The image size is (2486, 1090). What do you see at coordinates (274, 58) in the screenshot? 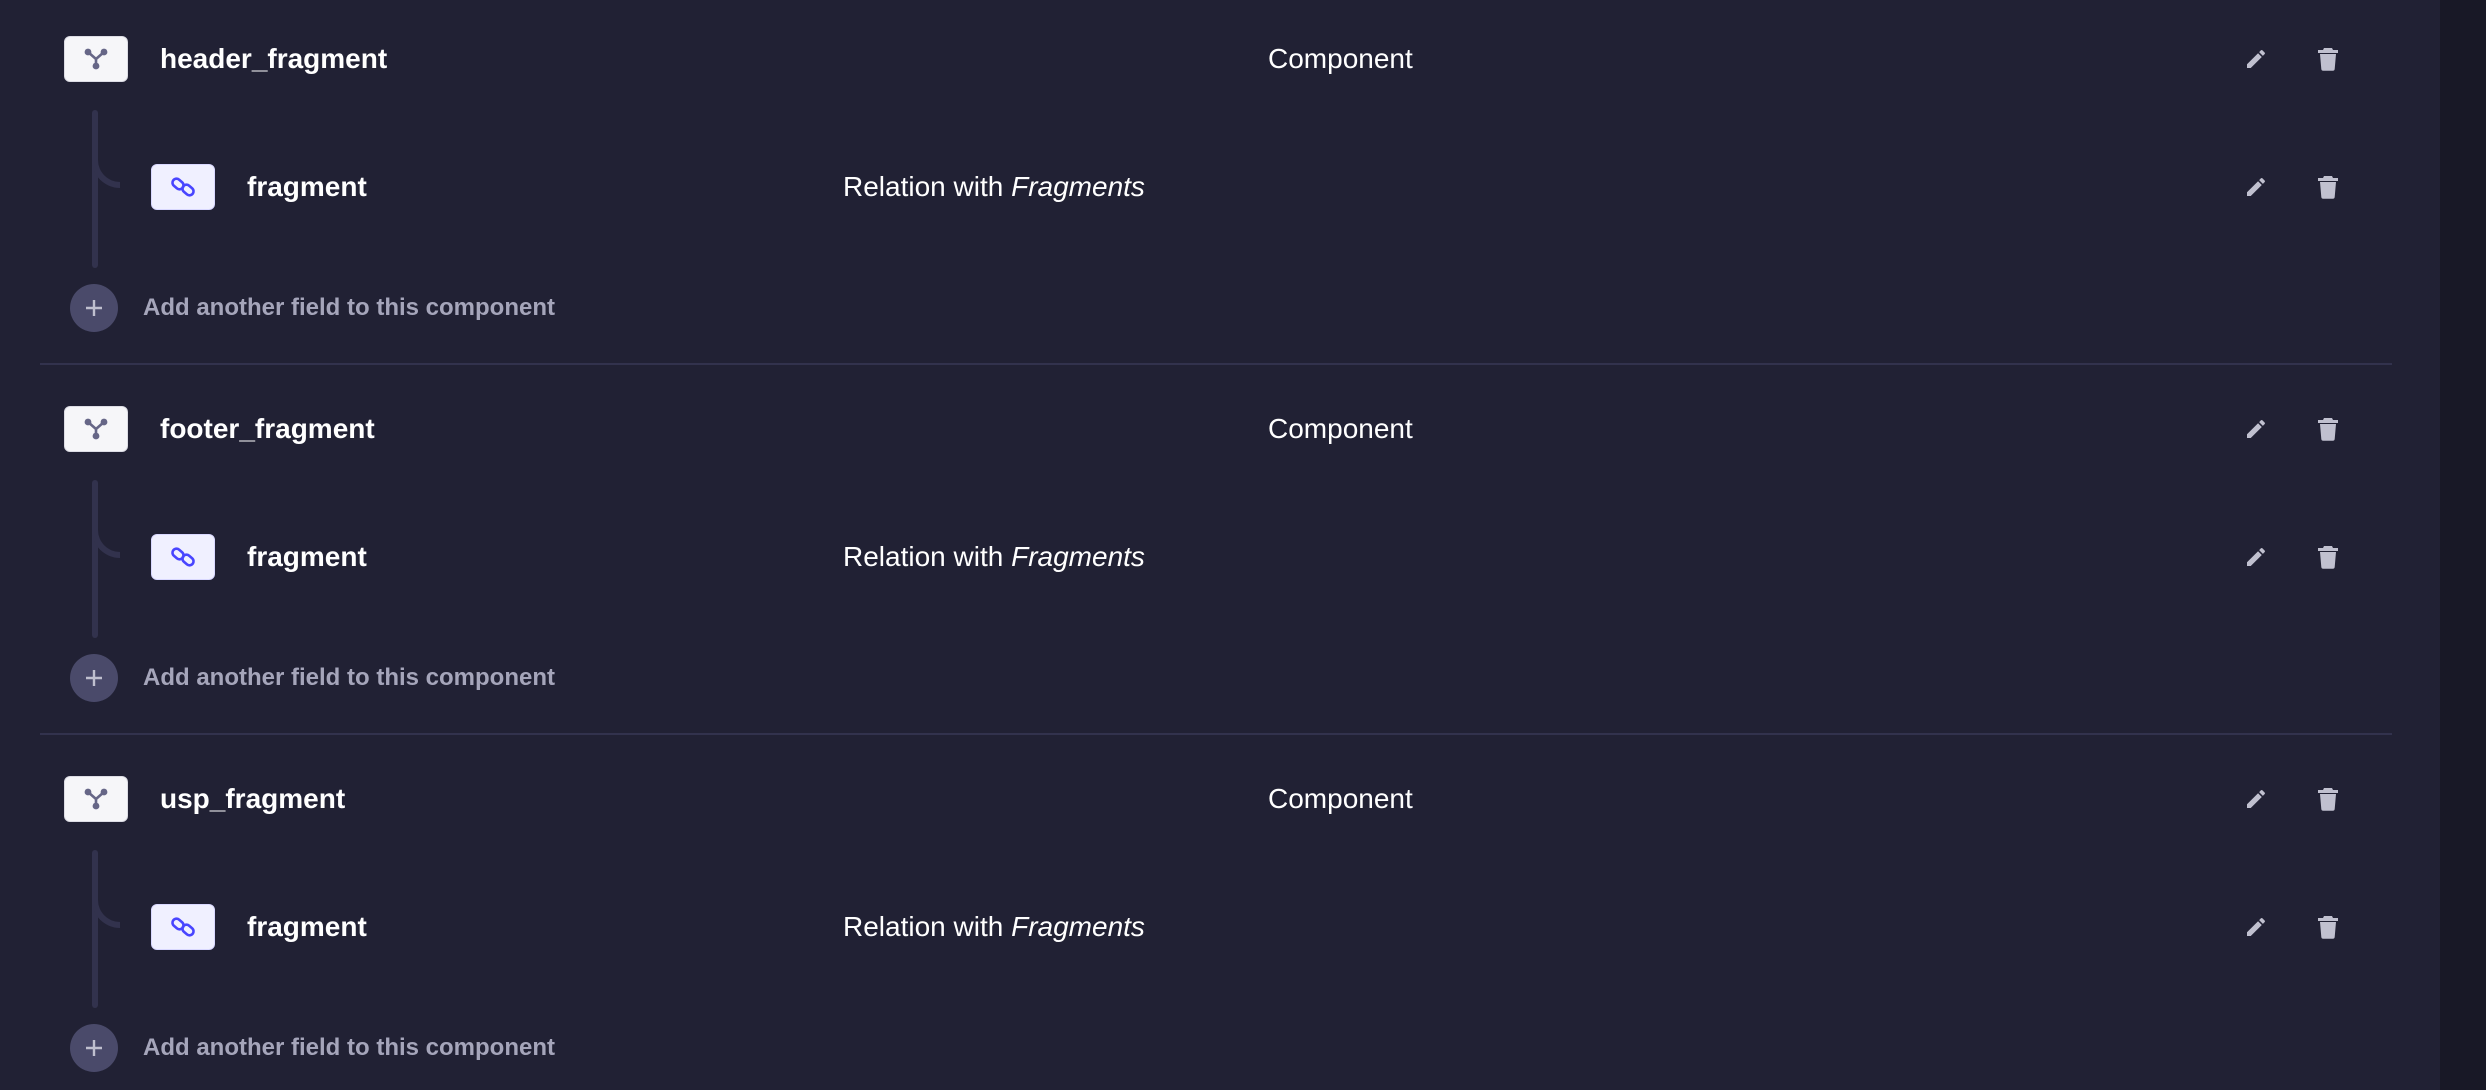
I see `component-name: header_fragment` at bounding box center [274, 58].